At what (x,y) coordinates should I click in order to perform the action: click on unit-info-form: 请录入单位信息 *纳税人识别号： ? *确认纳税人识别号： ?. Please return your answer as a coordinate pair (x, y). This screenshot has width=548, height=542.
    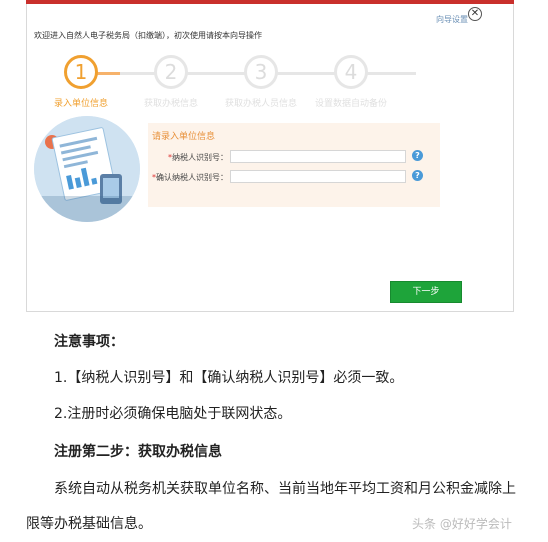
    Looking at the image, I should click on (294, 165).